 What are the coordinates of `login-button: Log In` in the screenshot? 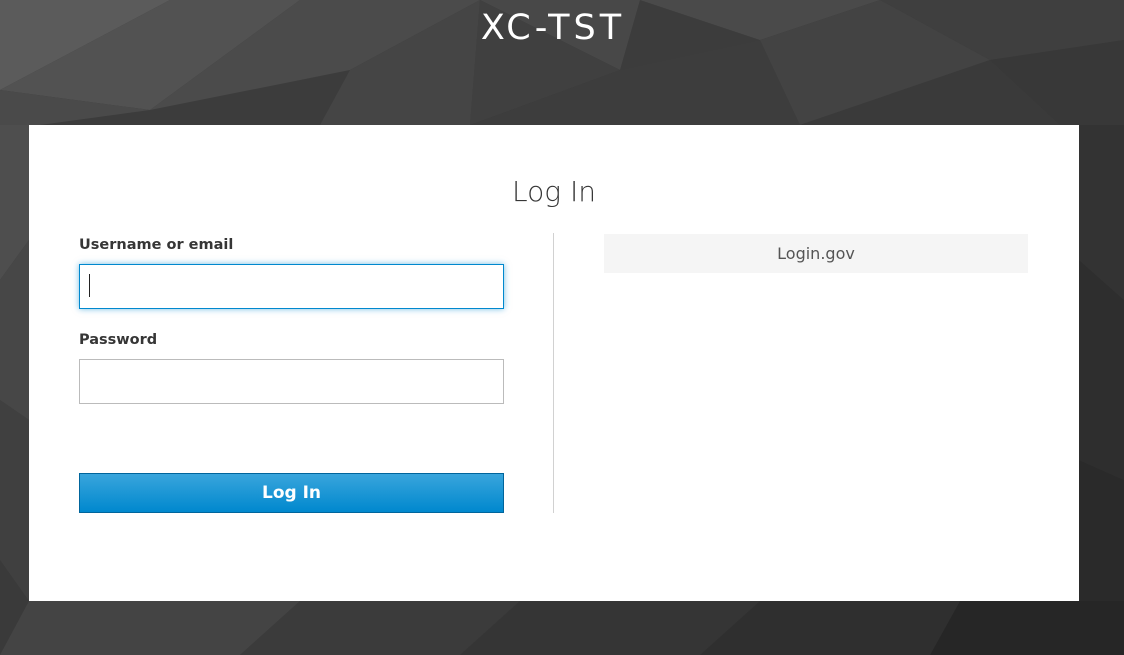 It's located at (291, 493).